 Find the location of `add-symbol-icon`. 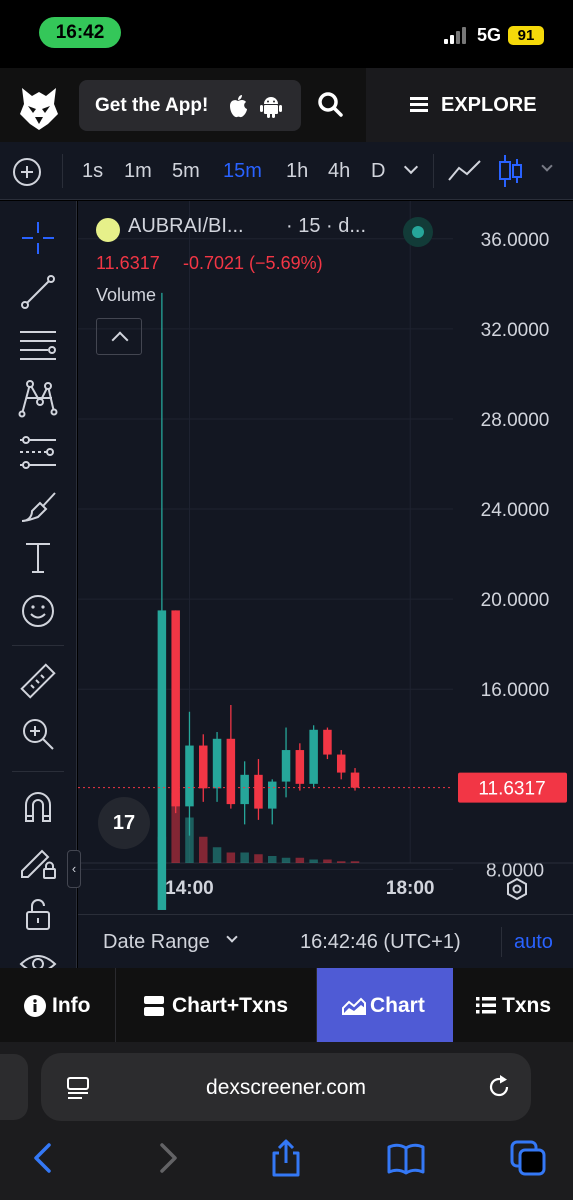

add-symbol-icon is located at coordinates (27, 172).